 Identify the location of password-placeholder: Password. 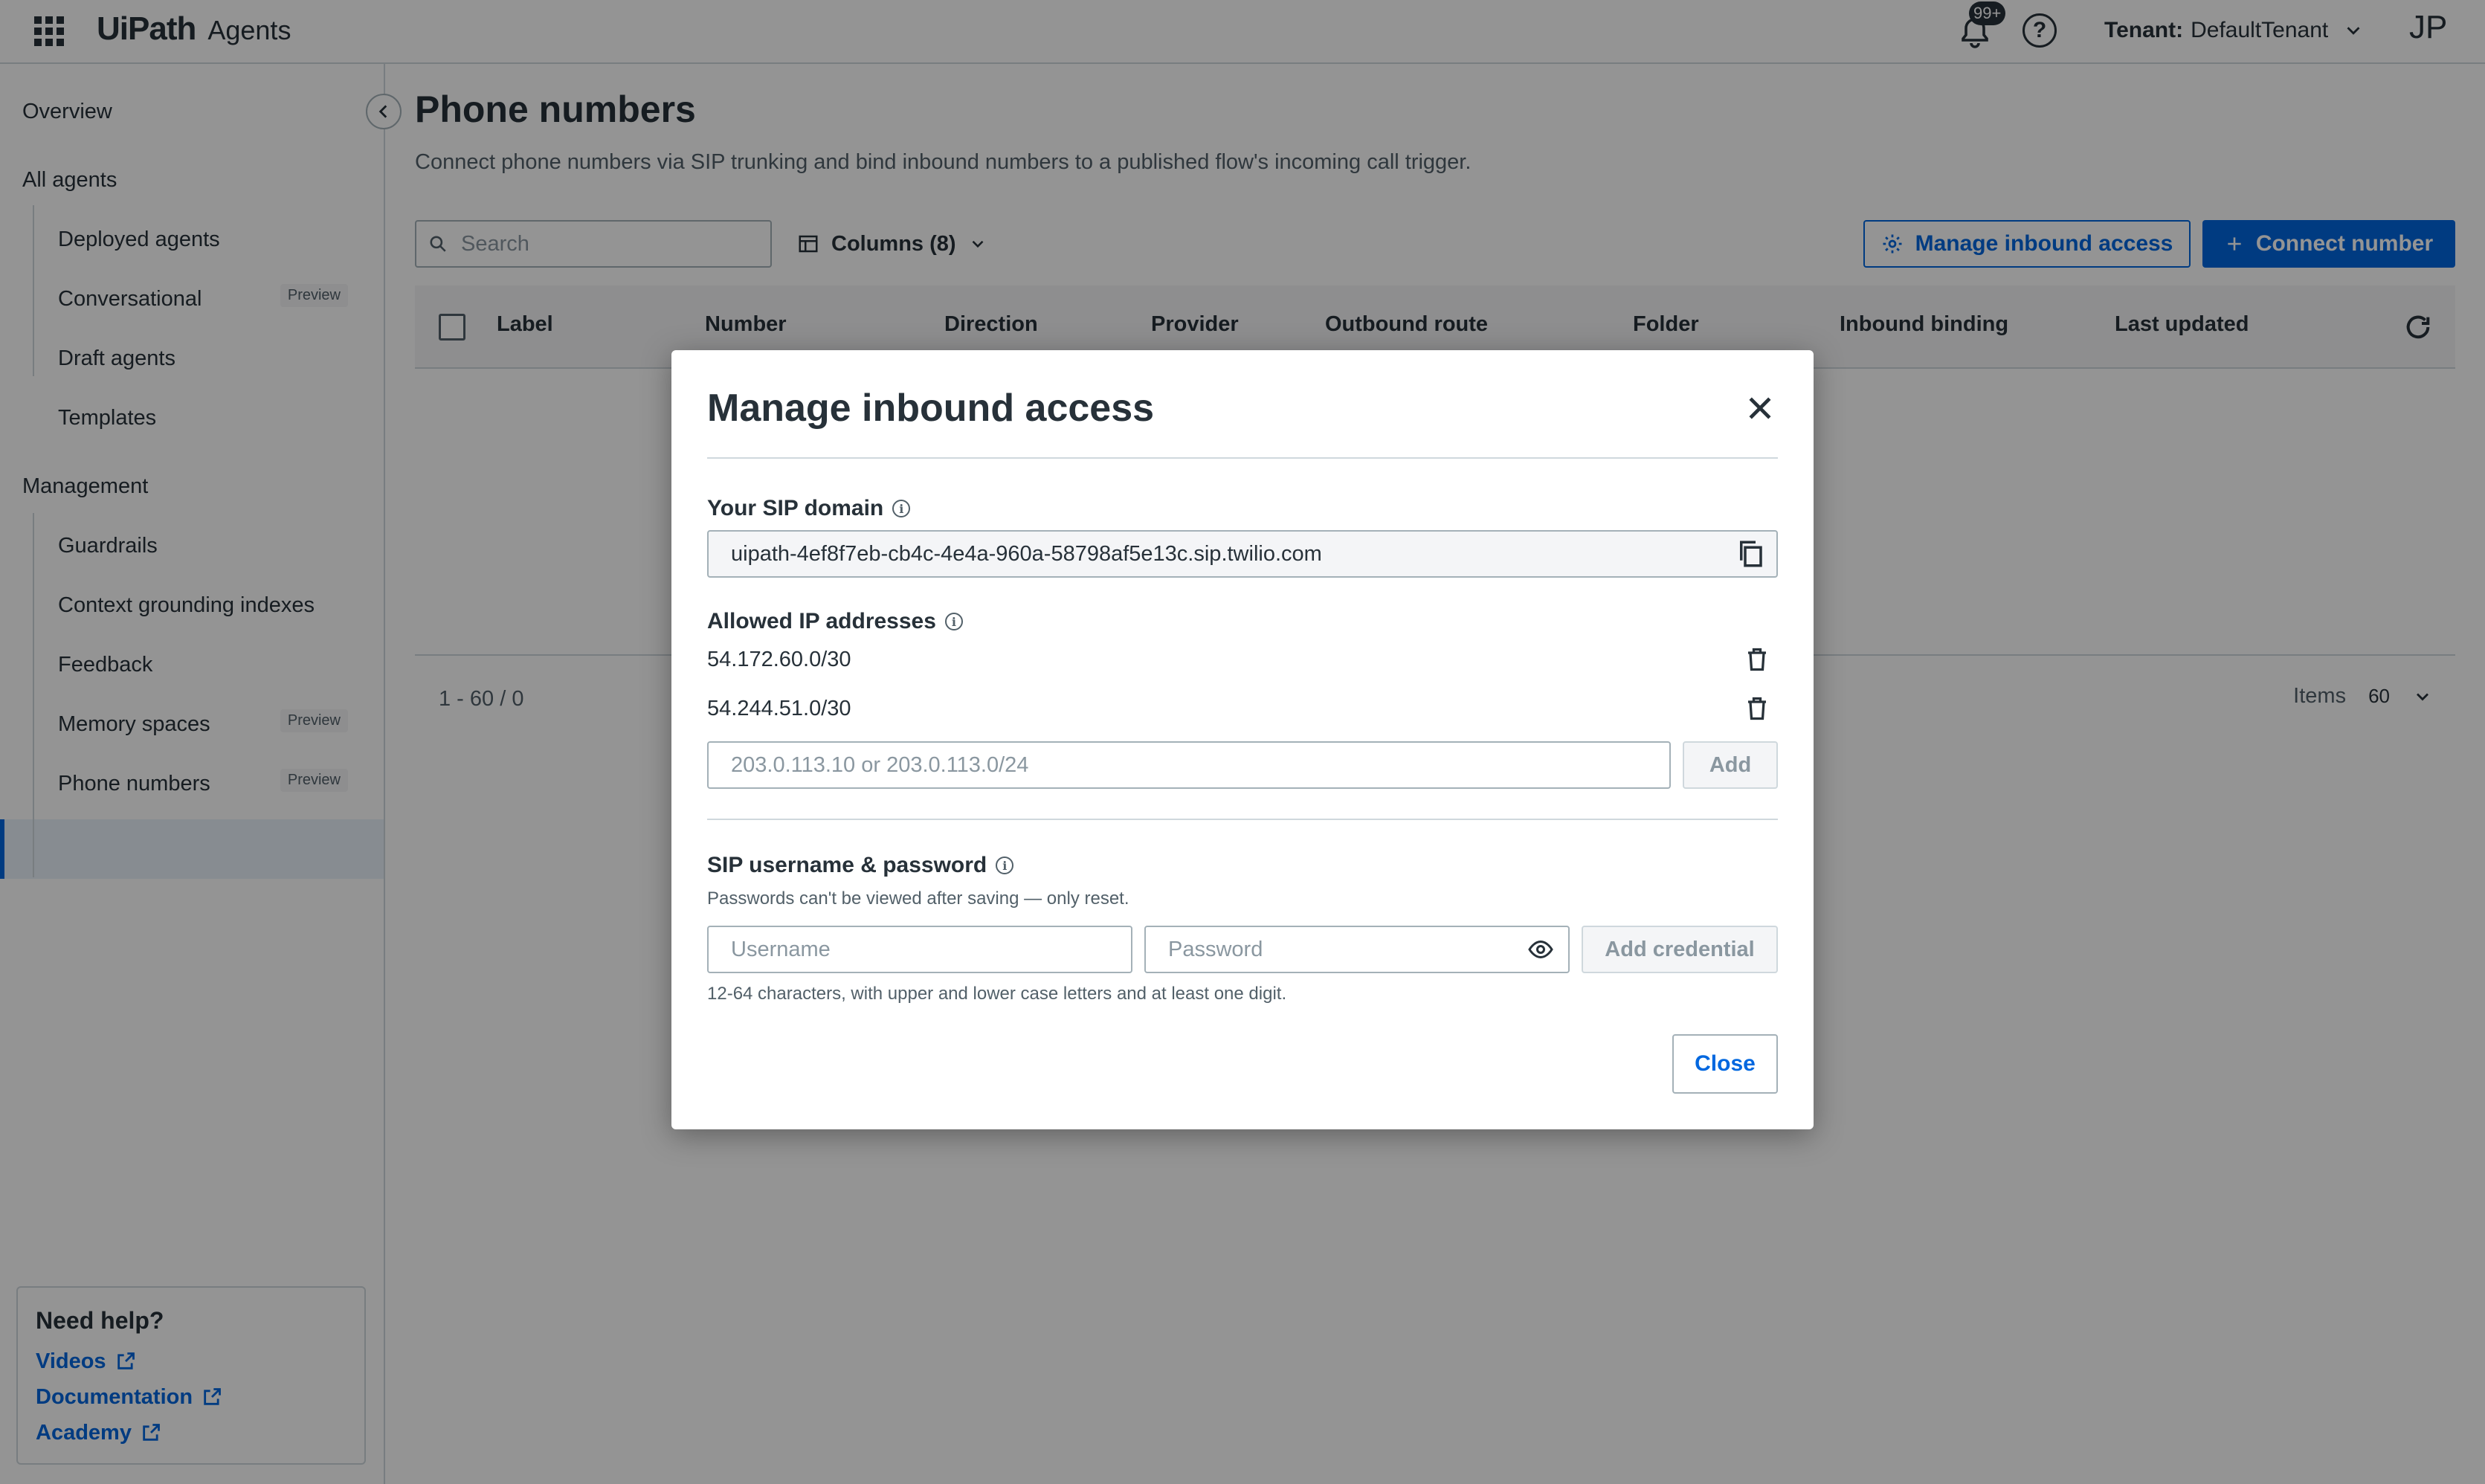
(1216, 949).